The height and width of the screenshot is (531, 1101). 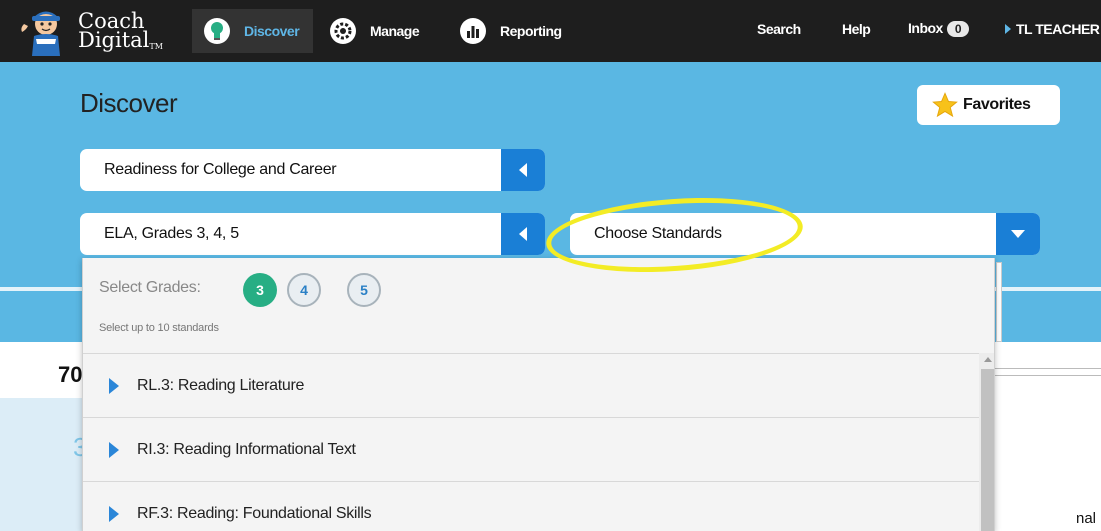 What do you see at coordinates (945, 105) in the screenshot?
I see `star-icon` at bounding box center [945, 105].